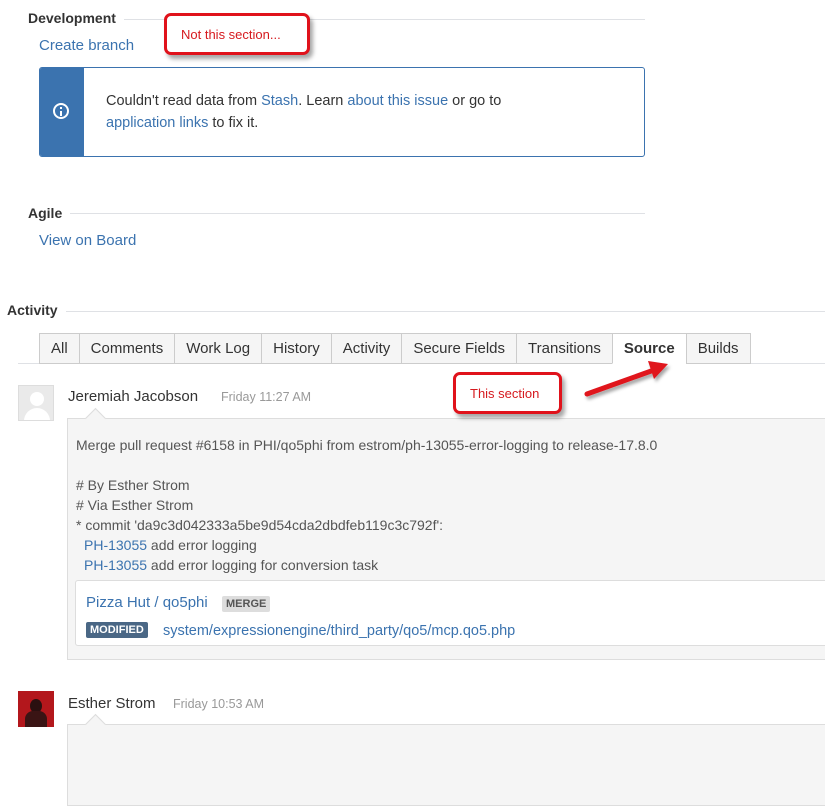 The width and height of the screenshot is (825, 806). Describe the element at coordinates (157, 123) in the screenshot. I see `application-links-link: application links` at that location.